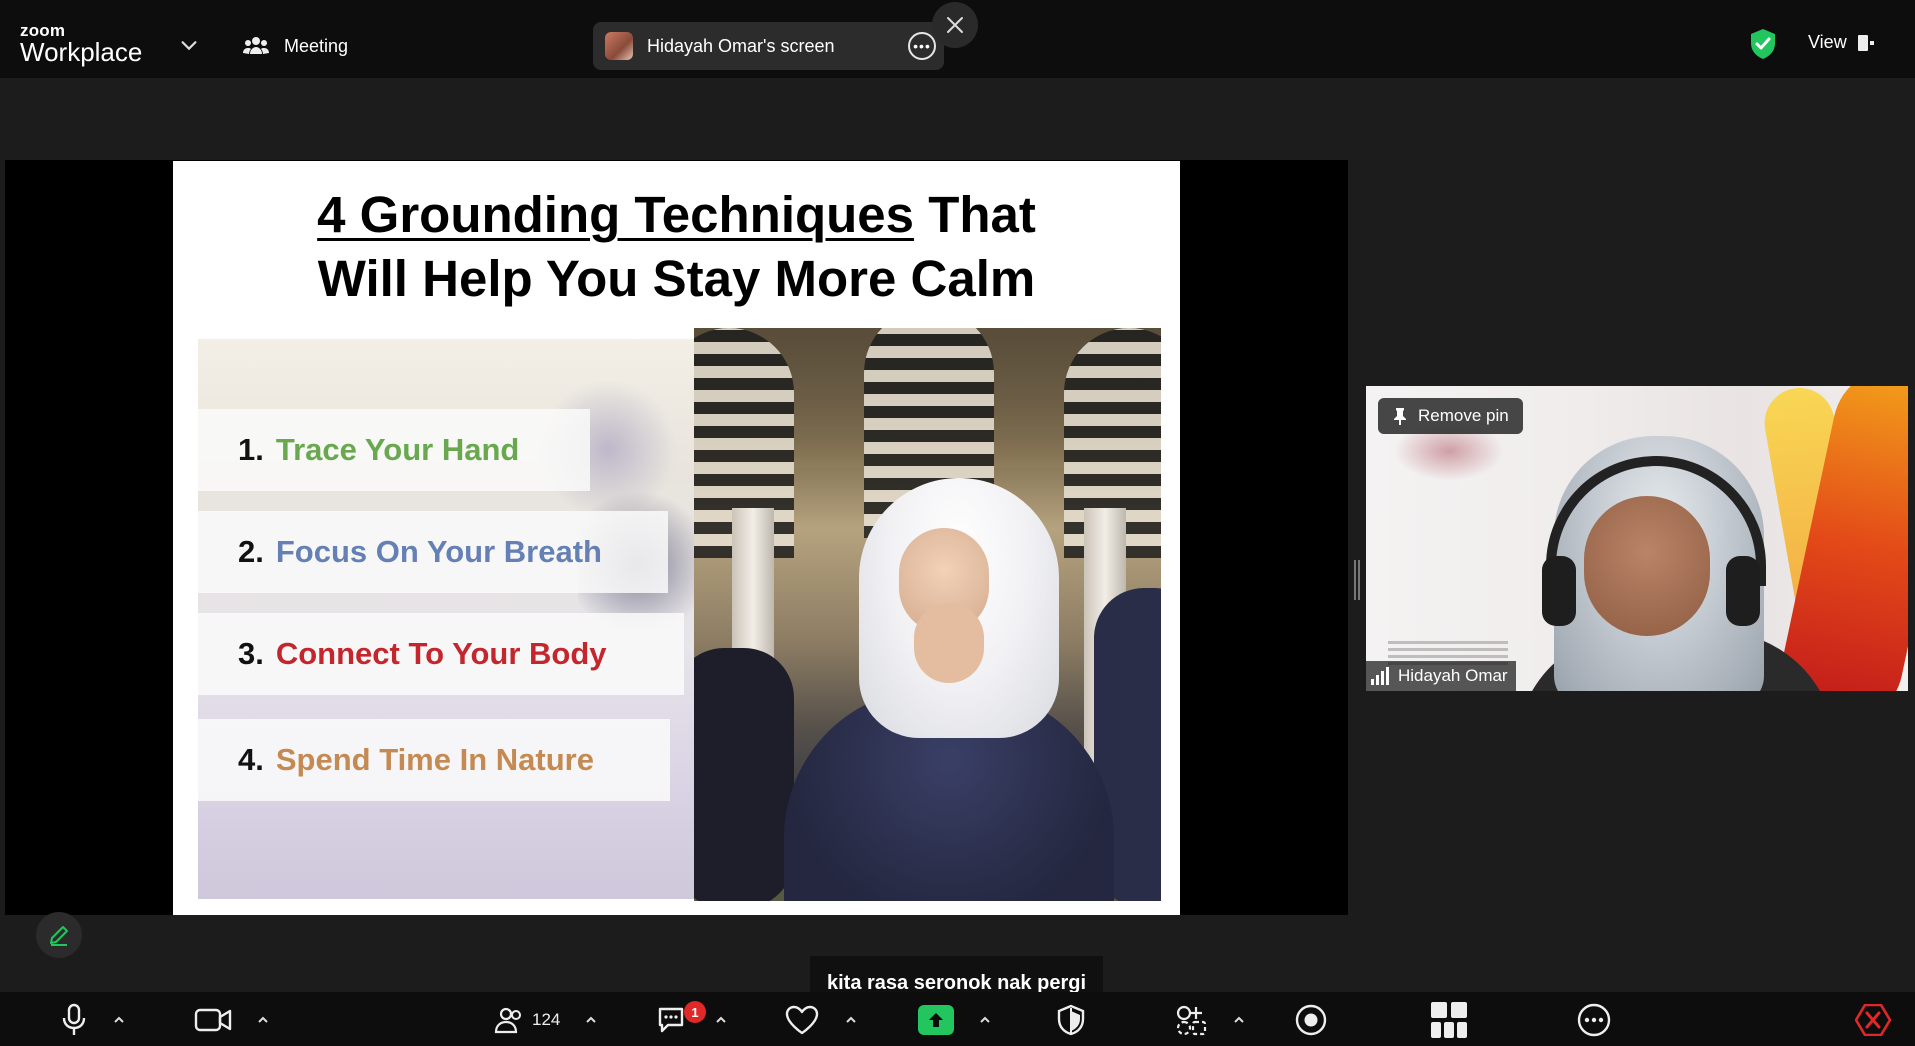  I want to click on shield-check-icon, so click(1763, 44).